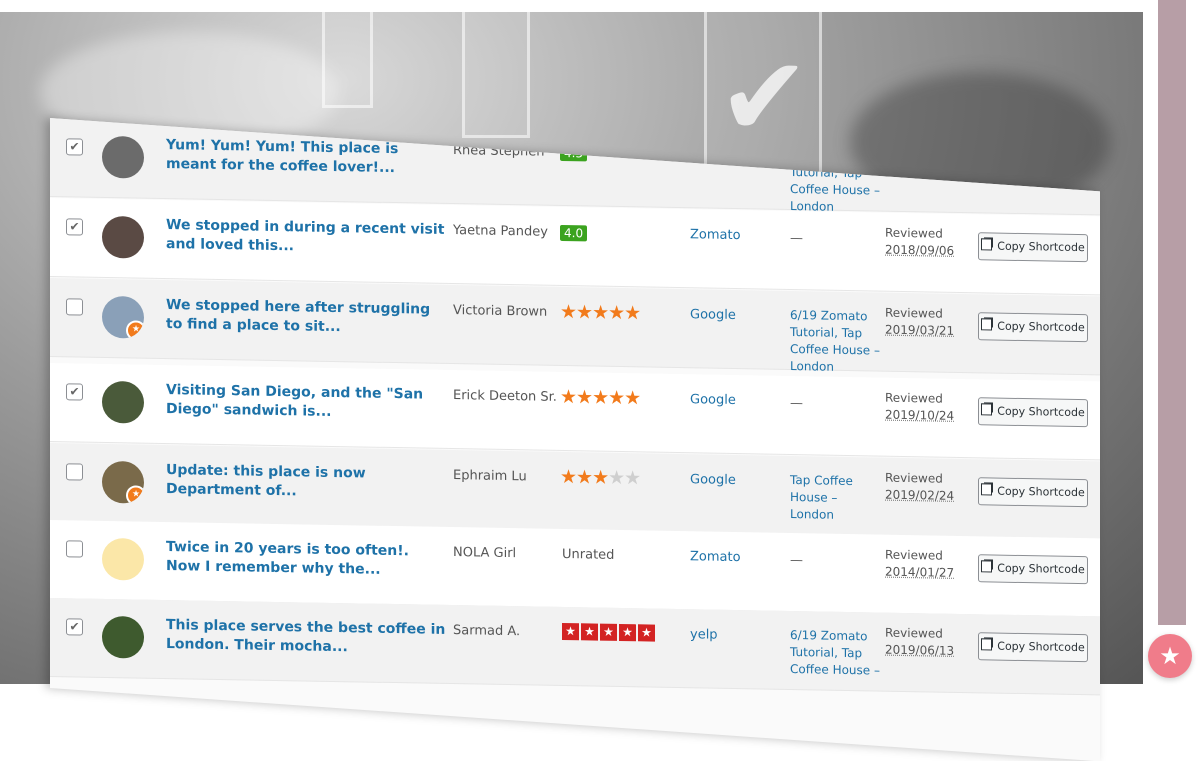  What do you see at coordinates (920, 415) in the screenshot?
I see `review-date: 2019/10/24` at bounding box center [920, 415].